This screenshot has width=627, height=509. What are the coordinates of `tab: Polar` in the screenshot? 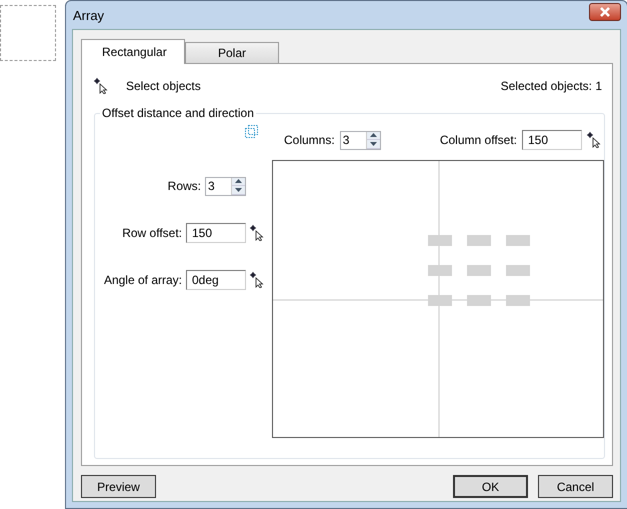 It's located at (232, 52).